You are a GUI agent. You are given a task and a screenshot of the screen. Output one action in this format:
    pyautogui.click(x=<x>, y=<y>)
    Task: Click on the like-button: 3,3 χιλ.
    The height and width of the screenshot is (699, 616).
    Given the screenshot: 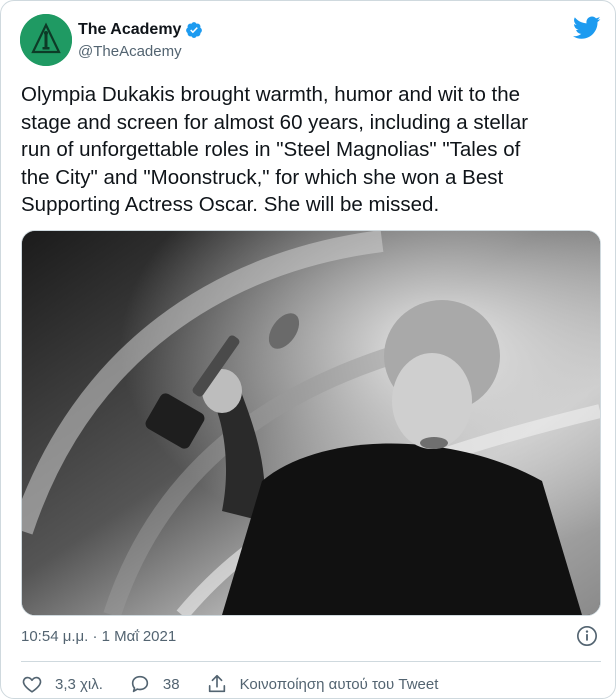 What is the action you would take?
    pyautogui.click(x=62, y=684)
    